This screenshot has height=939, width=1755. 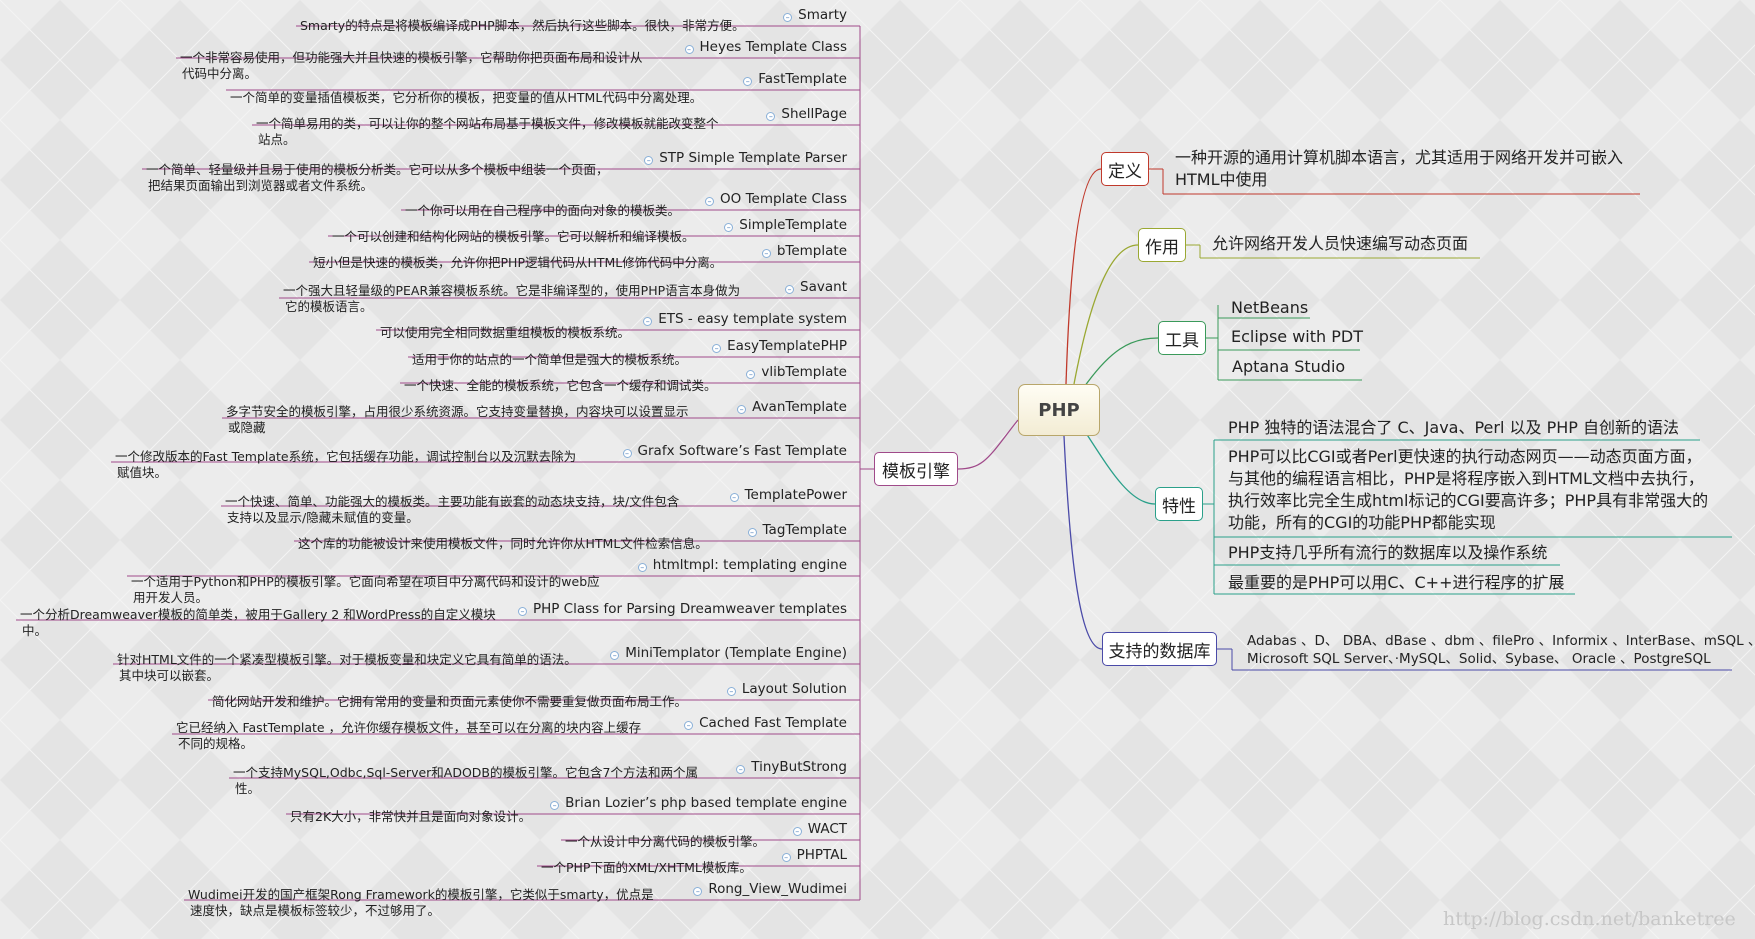 I want to click on branch-definition: 定义, so click(x=1125, y=169).